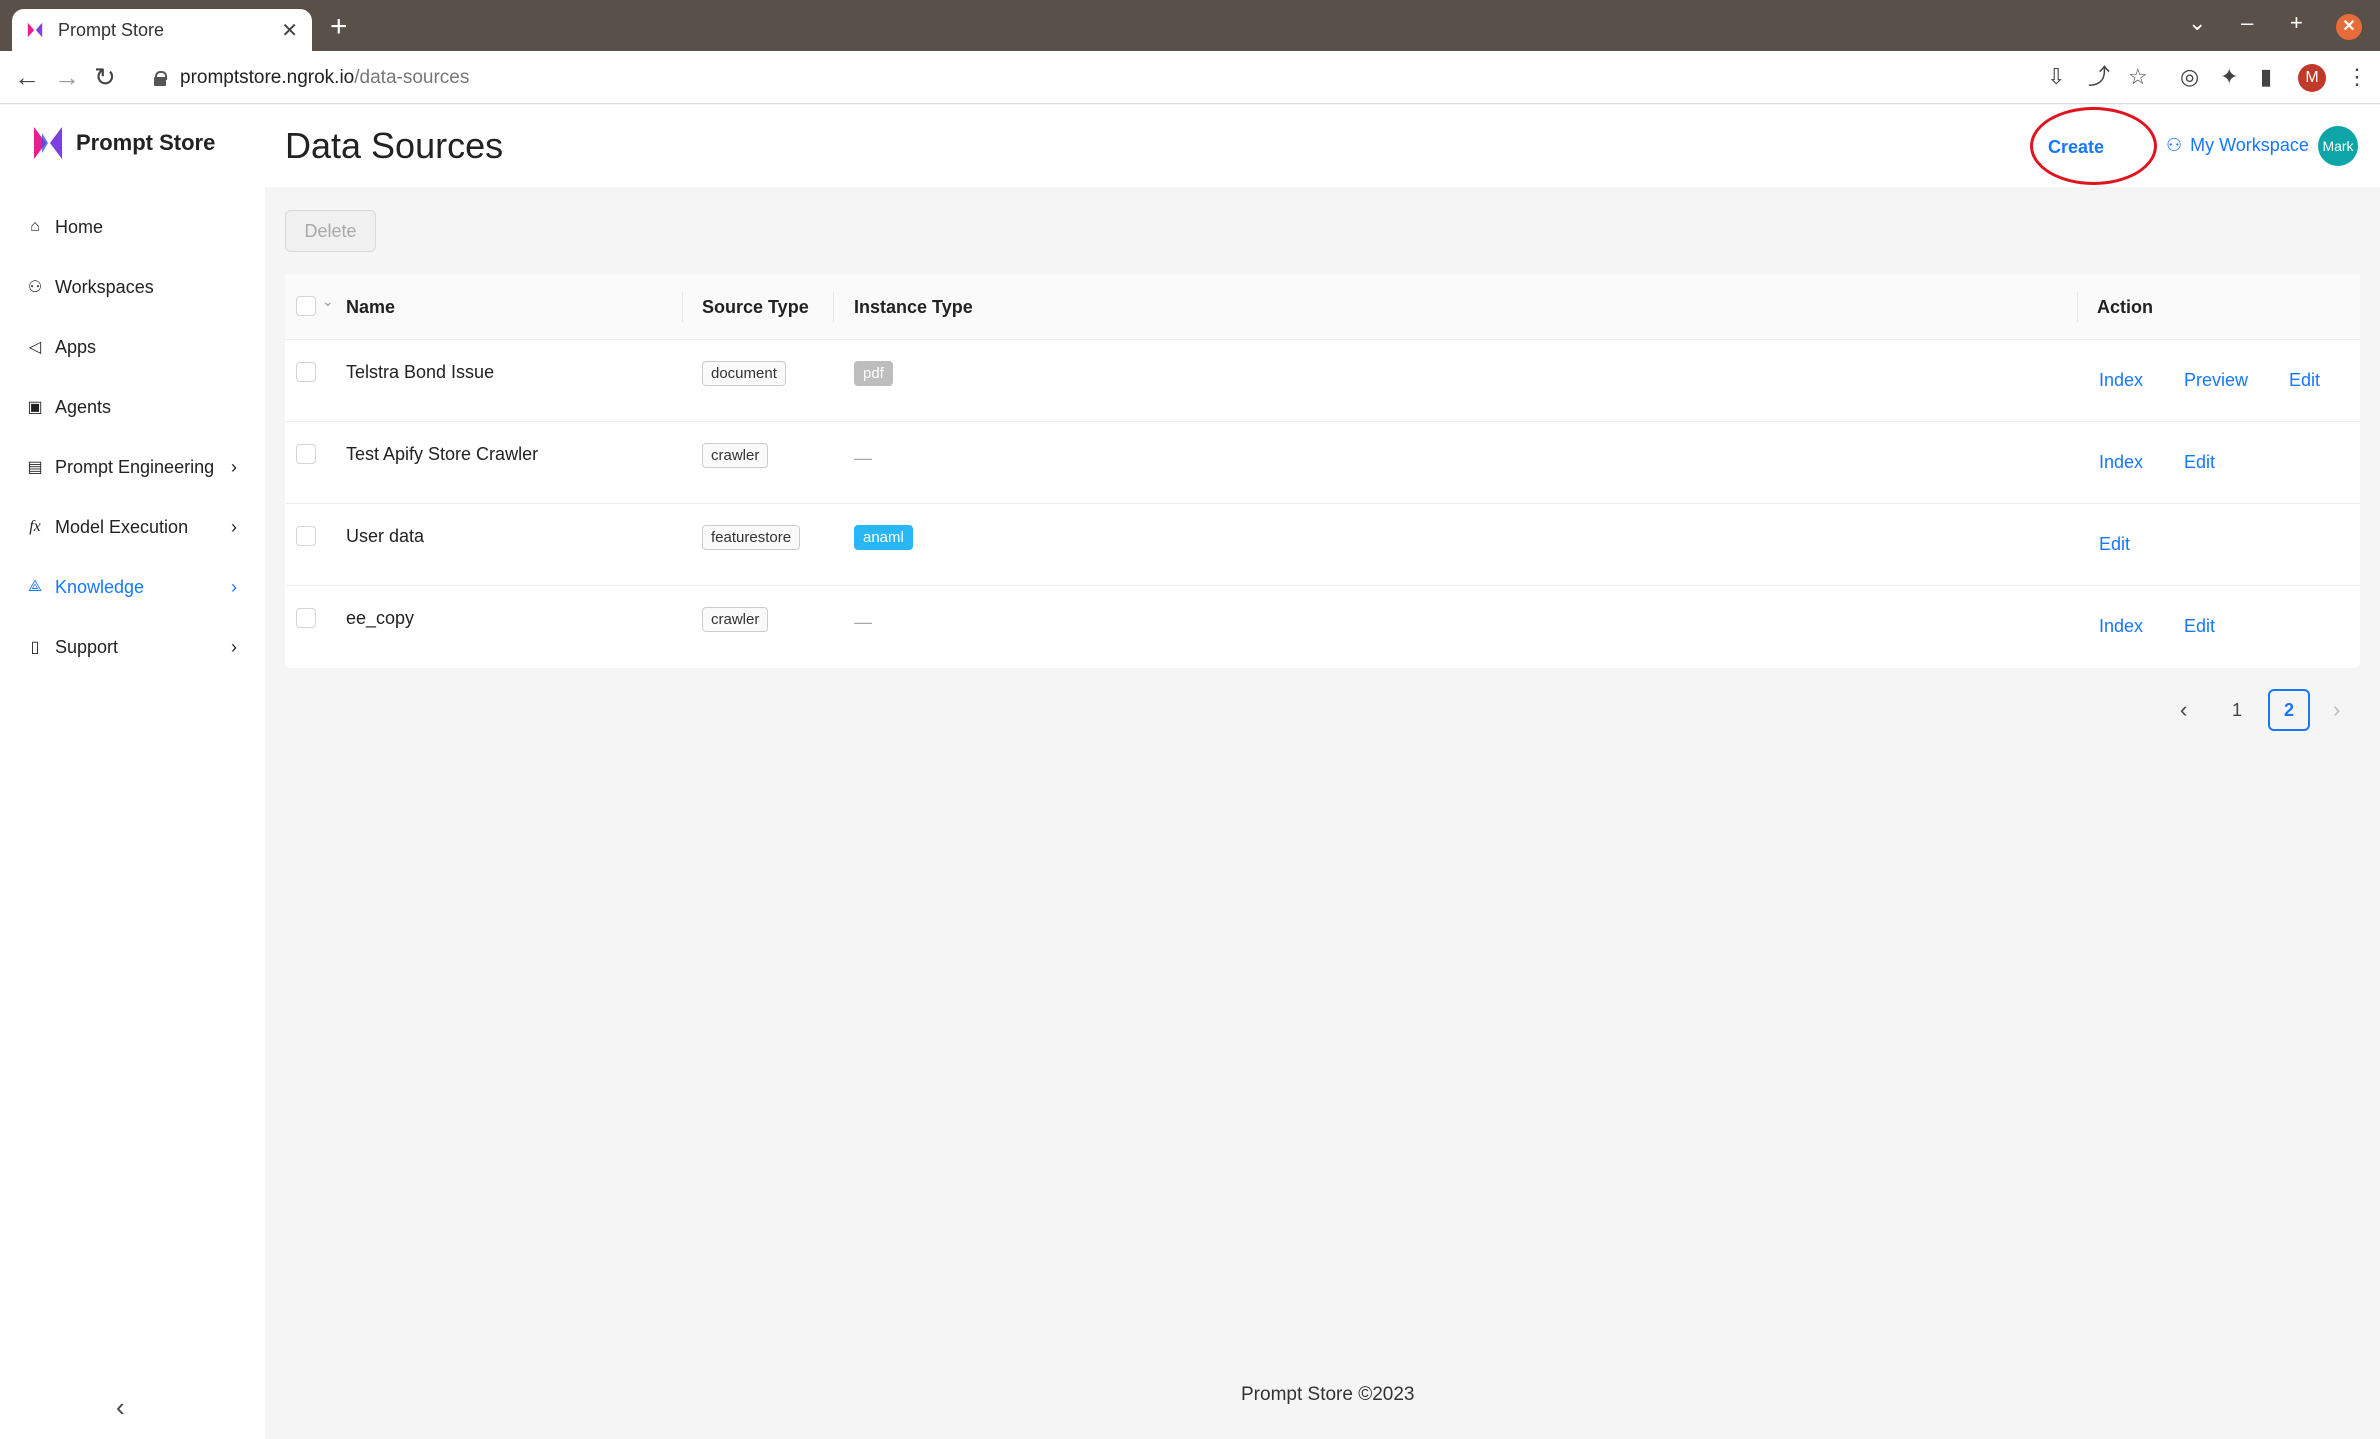  Describe the element at coordinates (2183, 710) in the screenshot. I see `prev-page-icon: ‹` at that location.